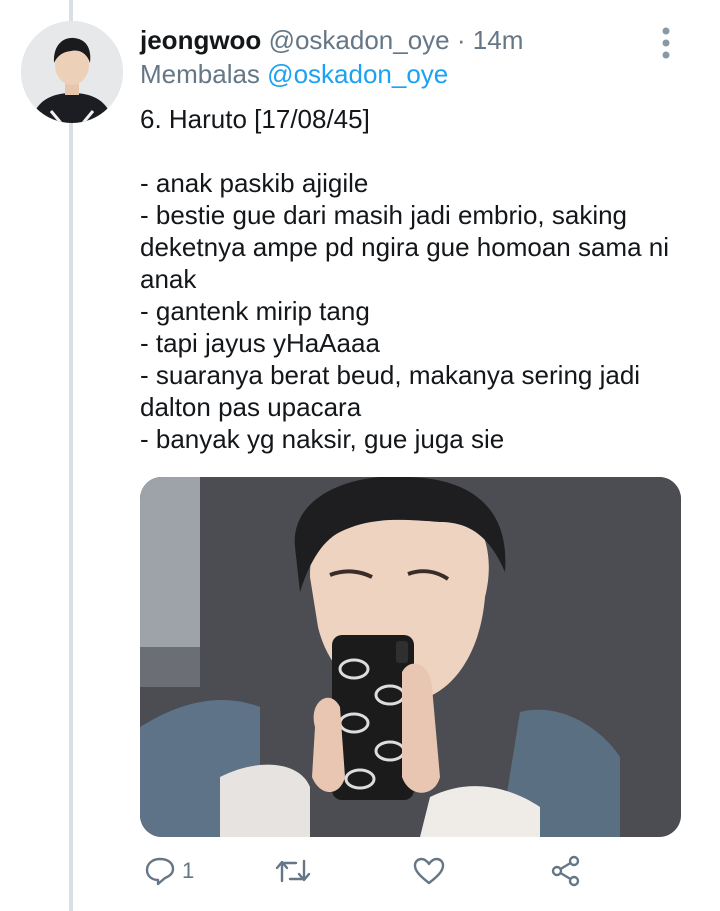 The height and width of the screenshot is (911, 720). I want to click on share-button, so click(566, 871).